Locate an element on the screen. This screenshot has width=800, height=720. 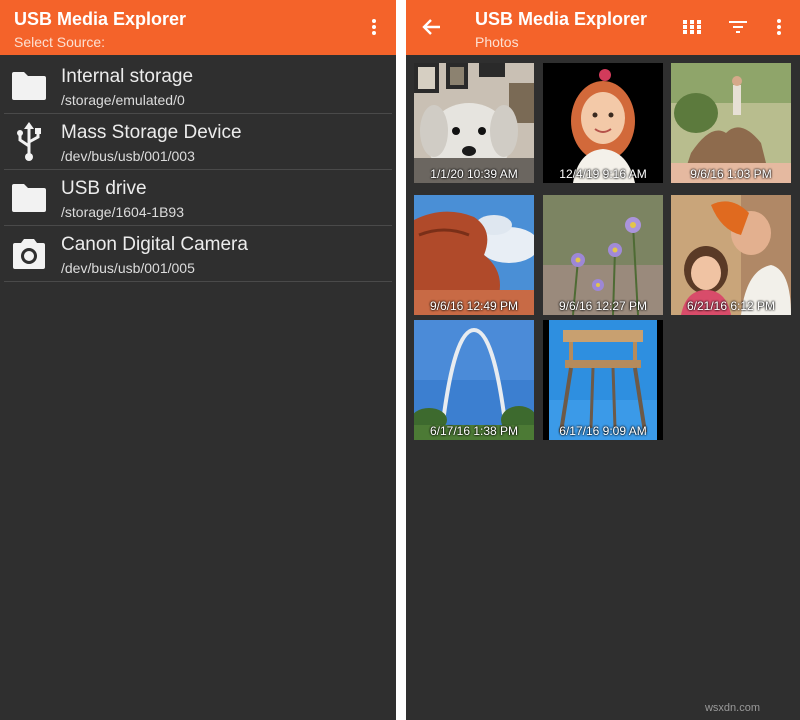
app-bar: USB Media Explorer Select Source: is located at coordinates (198, 27).